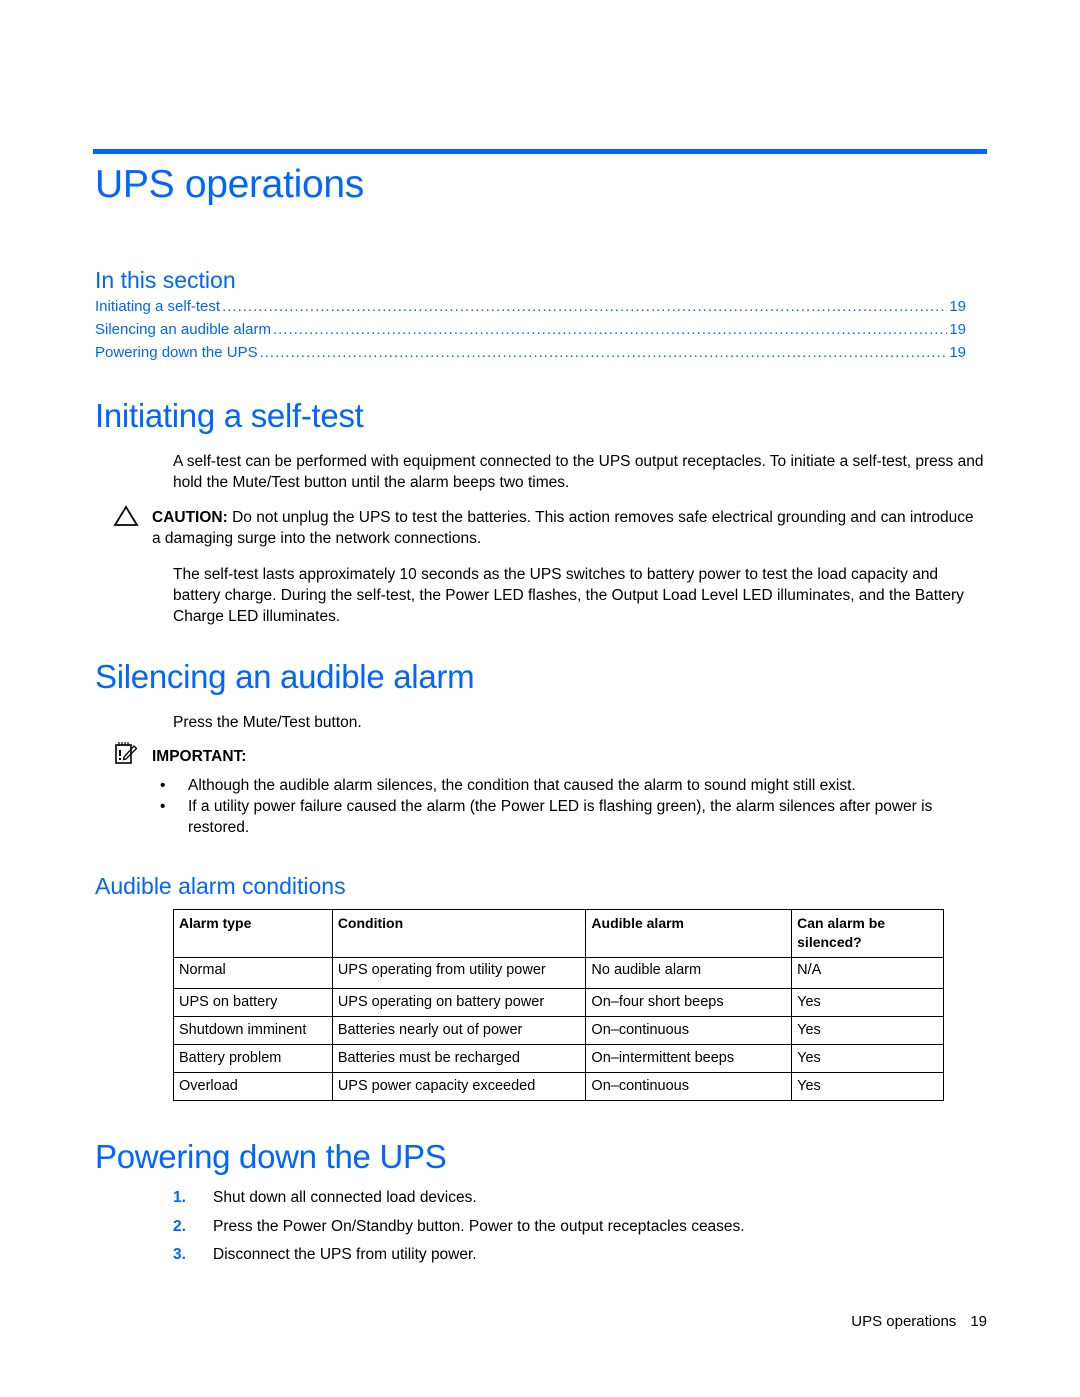  Describe the element at coordinates (459, 1002) in the screenshot. I see `table-cell: UPS operating on battery power` at that location.